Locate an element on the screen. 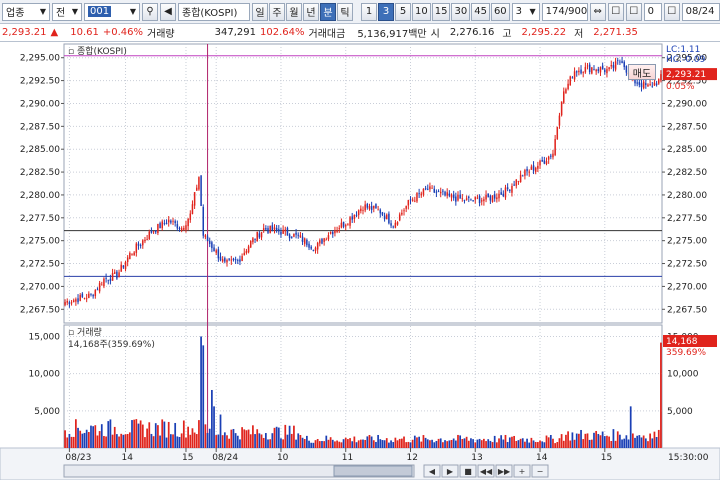  search-icon: ⚲ is located at coordinates (150, 11).